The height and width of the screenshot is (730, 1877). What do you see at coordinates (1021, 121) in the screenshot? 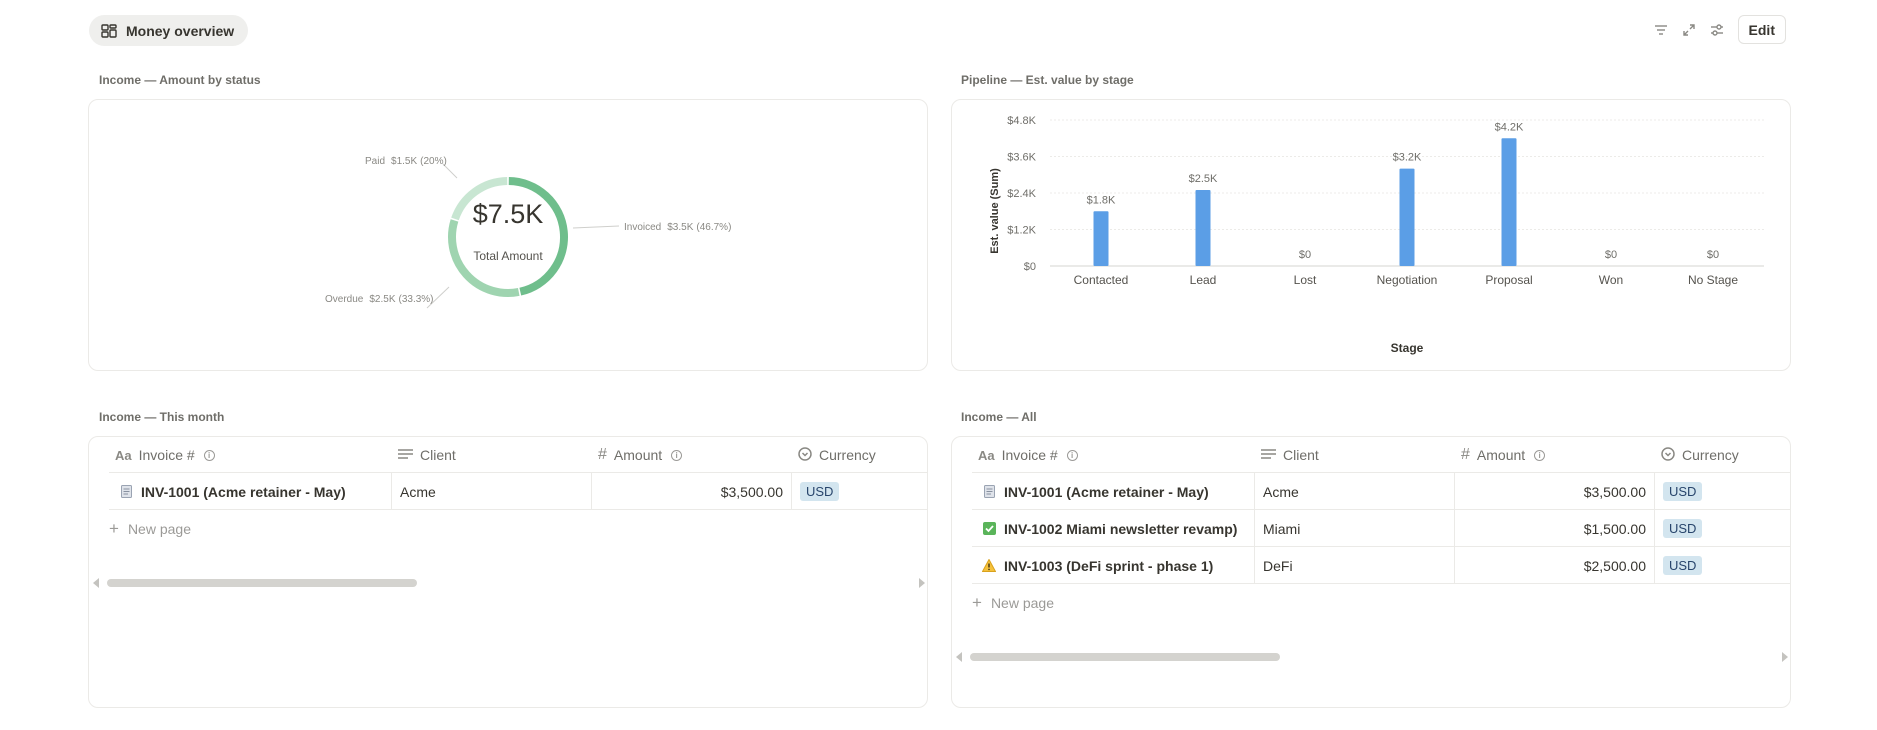
I see `y-tick-label: $4.8K` at bounding box center [1021, 121].